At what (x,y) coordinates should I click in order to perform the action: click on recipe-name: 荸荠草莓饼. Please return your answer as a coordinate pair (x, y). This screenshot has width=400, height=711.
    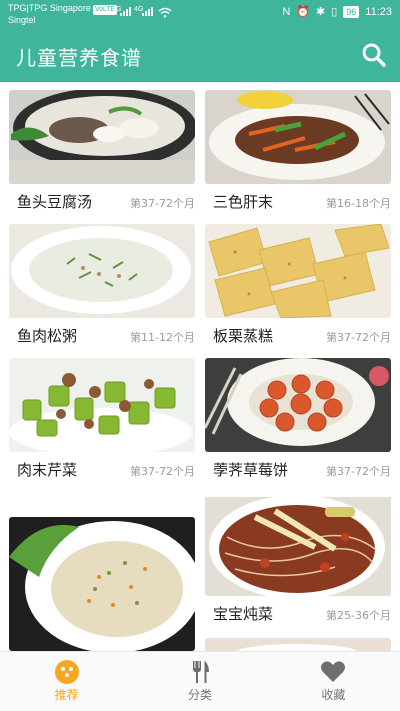
    Looking at the image, I should click on (251, 470).